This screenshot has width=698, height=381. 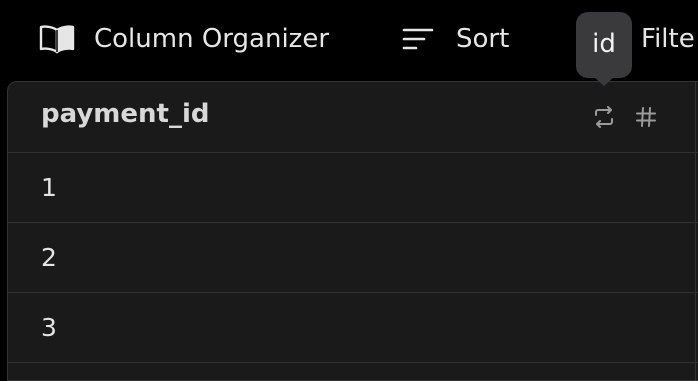 I want to click on sort-button: Sort, so click(x=455, y=39).